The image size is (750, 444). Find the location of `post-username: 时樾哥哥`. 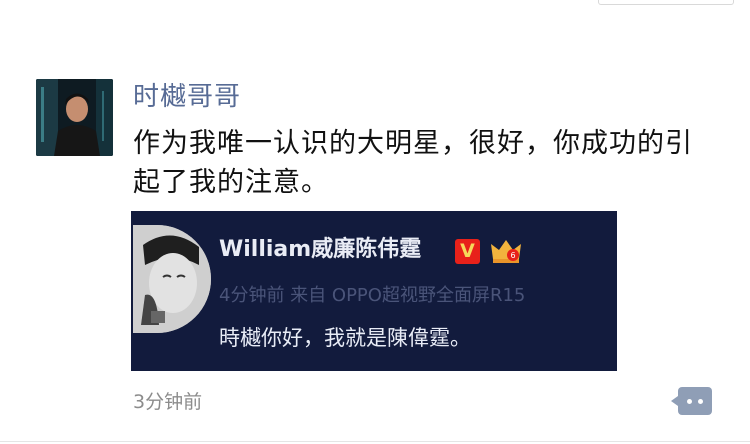

post-username: 时樾哥哥 is located at coordinates (187, 97).